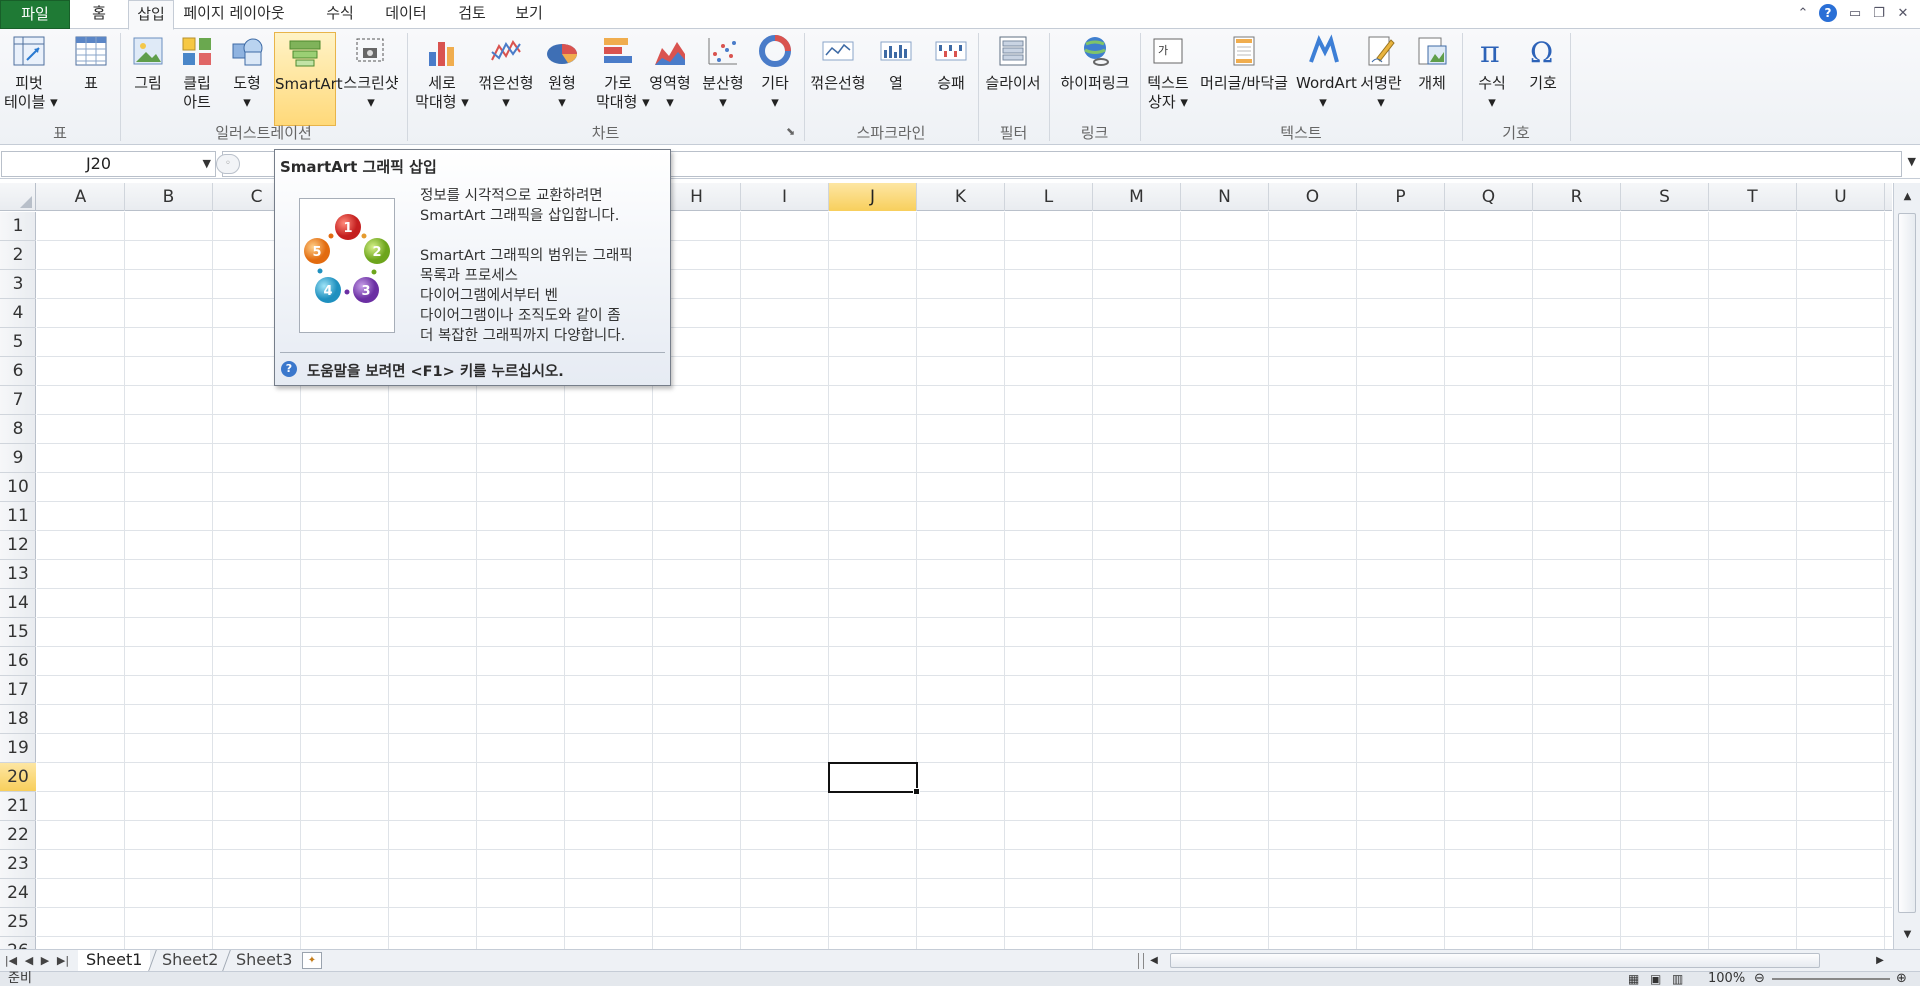 This screenshot has width=1920, height=986. Describe the element at coordinates (18, 284) in the screenshot. I see `row-header-3: 3` at that location.